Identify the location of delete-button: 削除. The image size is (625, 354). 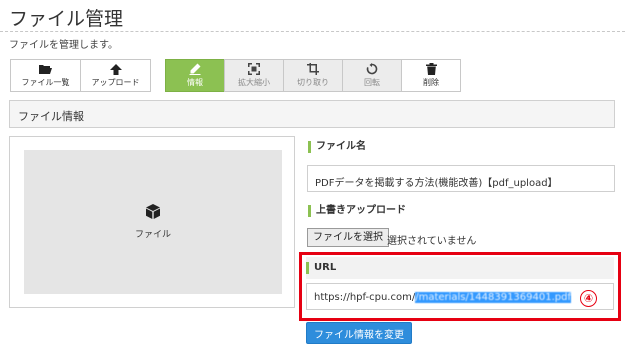
(431, 75).